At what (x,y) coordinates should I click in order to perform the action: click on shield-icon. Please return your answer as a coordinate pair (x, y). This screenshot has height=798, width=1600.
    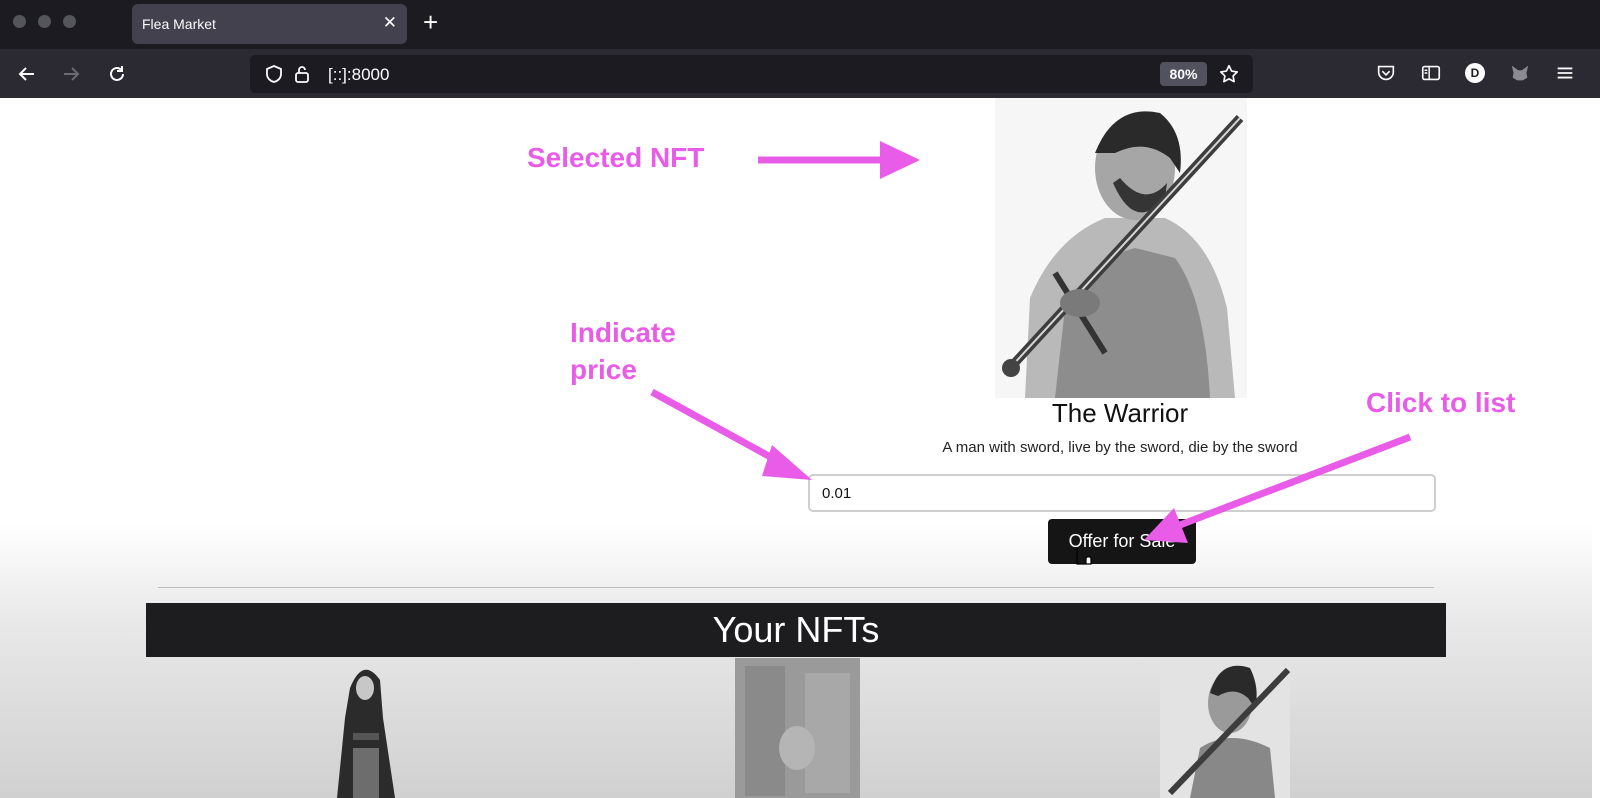
    Looking at the image, I should click on (274, 74).